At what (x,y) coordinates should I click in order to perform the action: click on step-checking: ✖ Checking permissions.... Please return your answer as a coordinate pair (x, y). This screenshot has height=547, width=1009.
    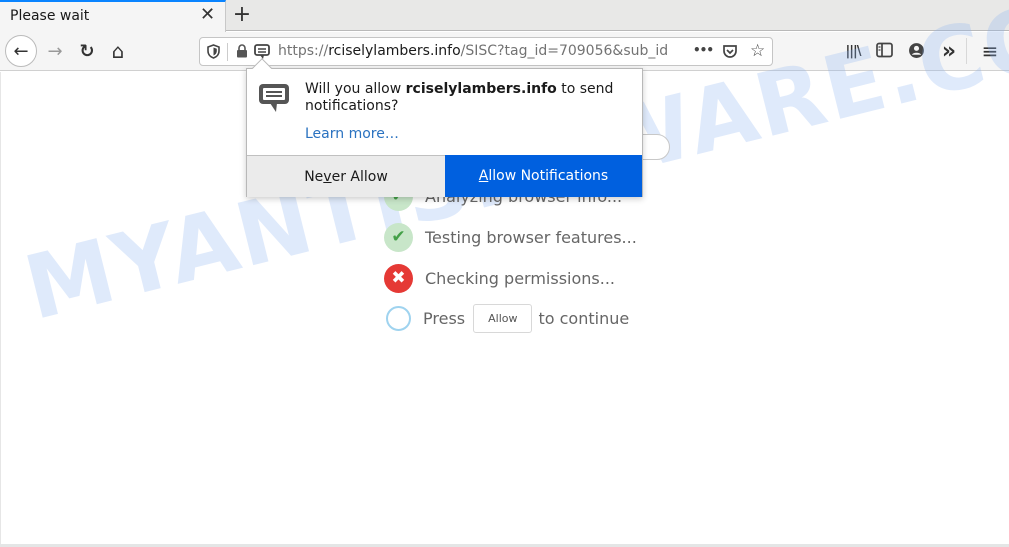
    Looking at the image, I should click on (499, 278).